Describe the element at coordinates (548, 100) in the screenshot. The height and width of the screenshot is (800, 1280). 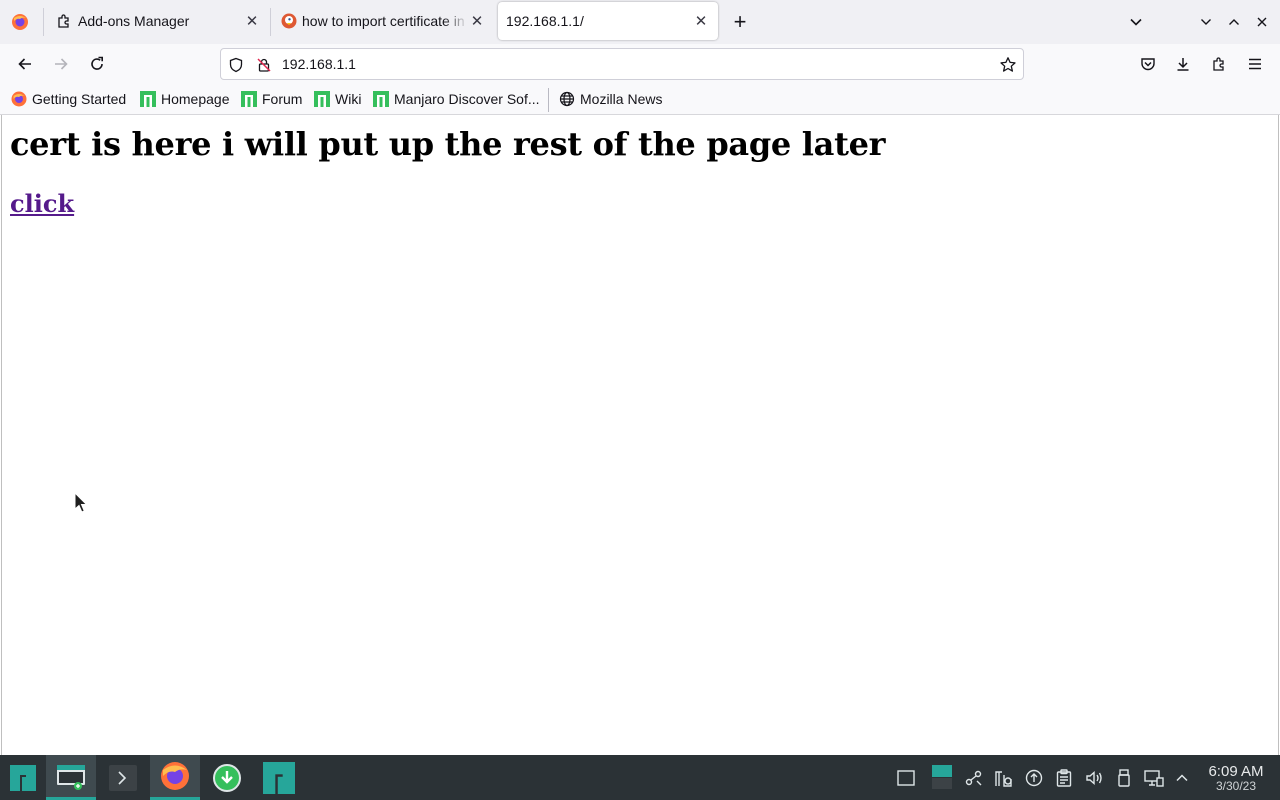
I see `bookmark-separator` at that location.